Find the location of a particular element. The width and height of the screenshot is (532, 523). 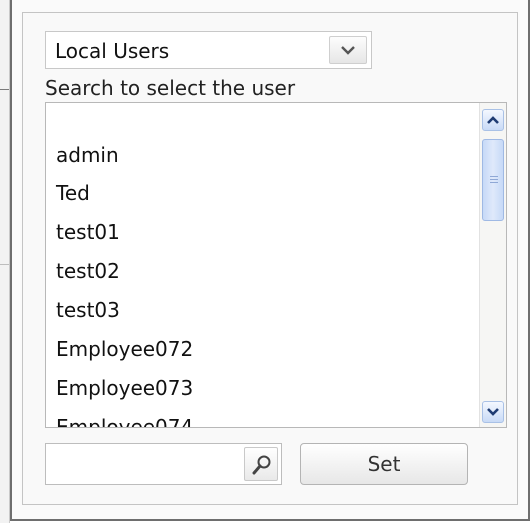

list-item: Employee072 is located at coordinates (124, 349).